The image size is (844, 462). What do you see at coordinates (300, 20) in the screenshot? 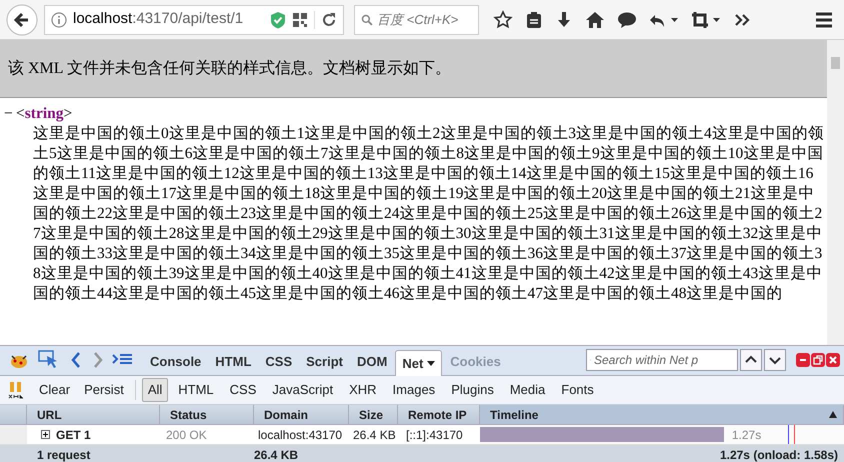
I see `qr-code-icon` at bounding box center [300, 20].